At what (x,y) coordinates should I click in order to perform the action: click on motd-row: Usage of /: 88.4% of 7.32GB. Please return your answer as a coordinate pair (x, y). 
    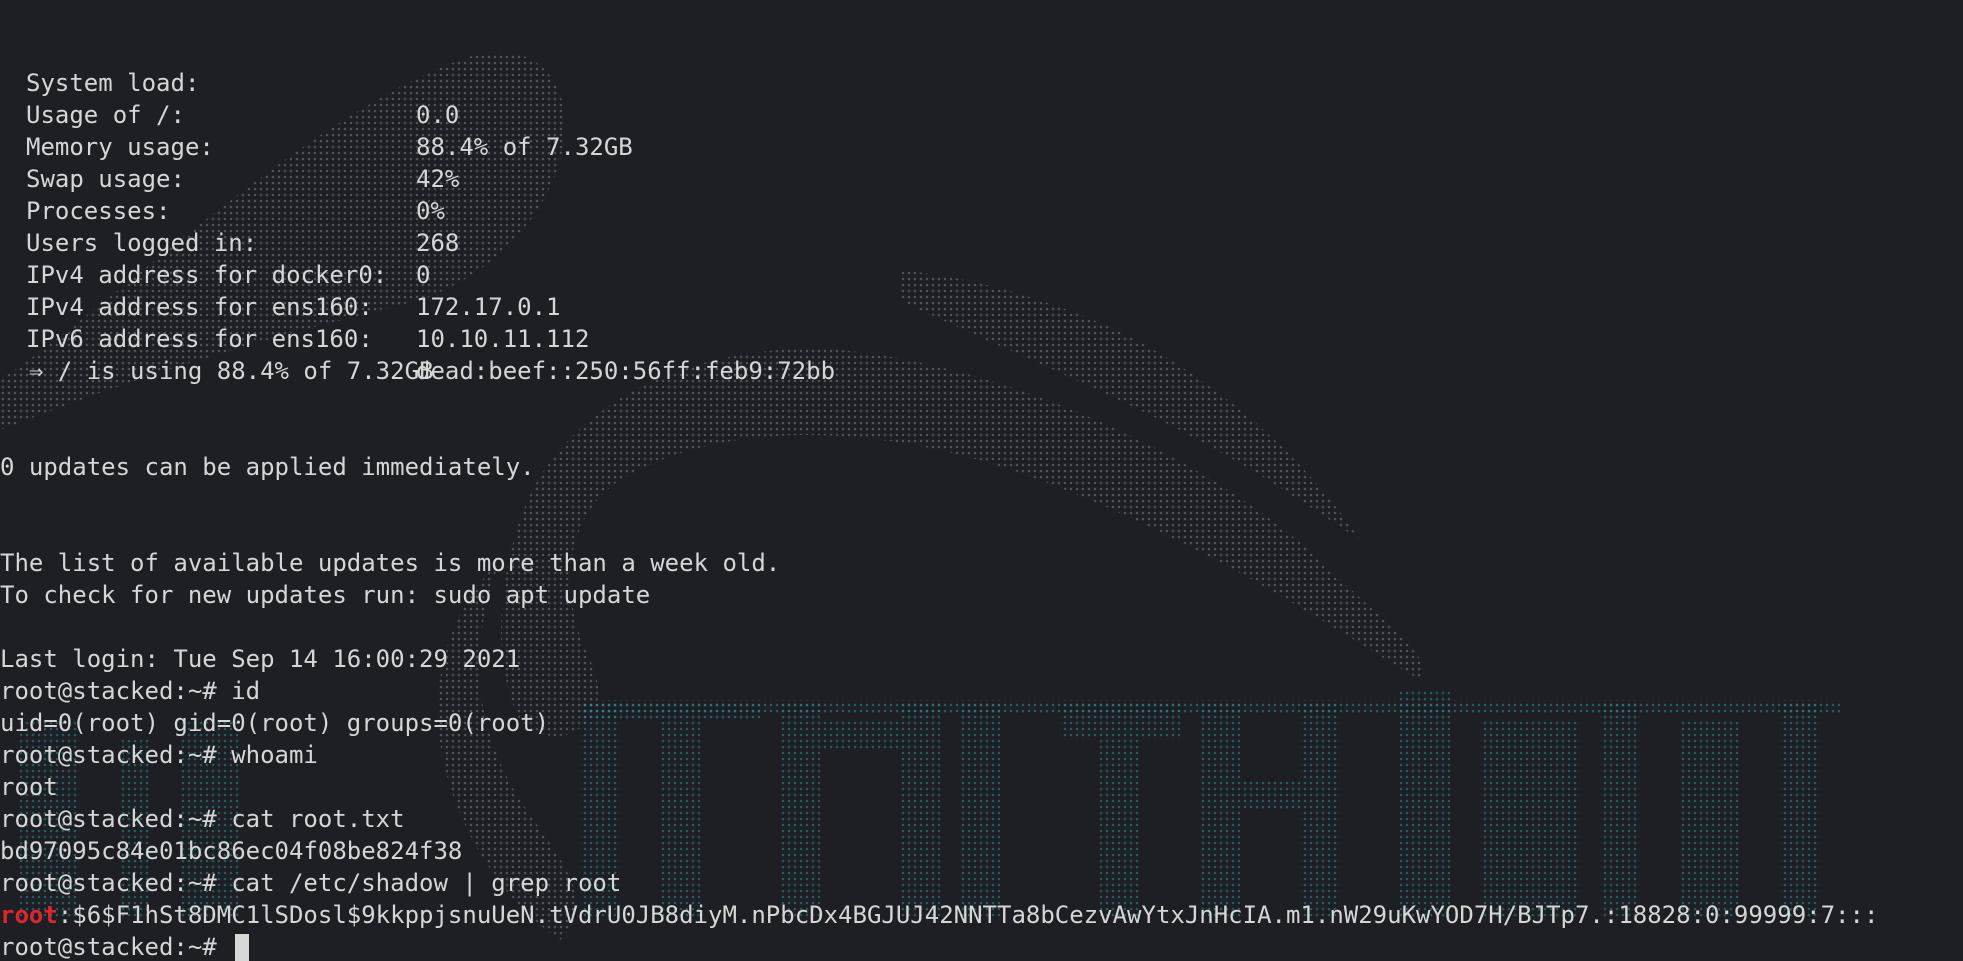
    Looking at the image, I should click on (316, 114).